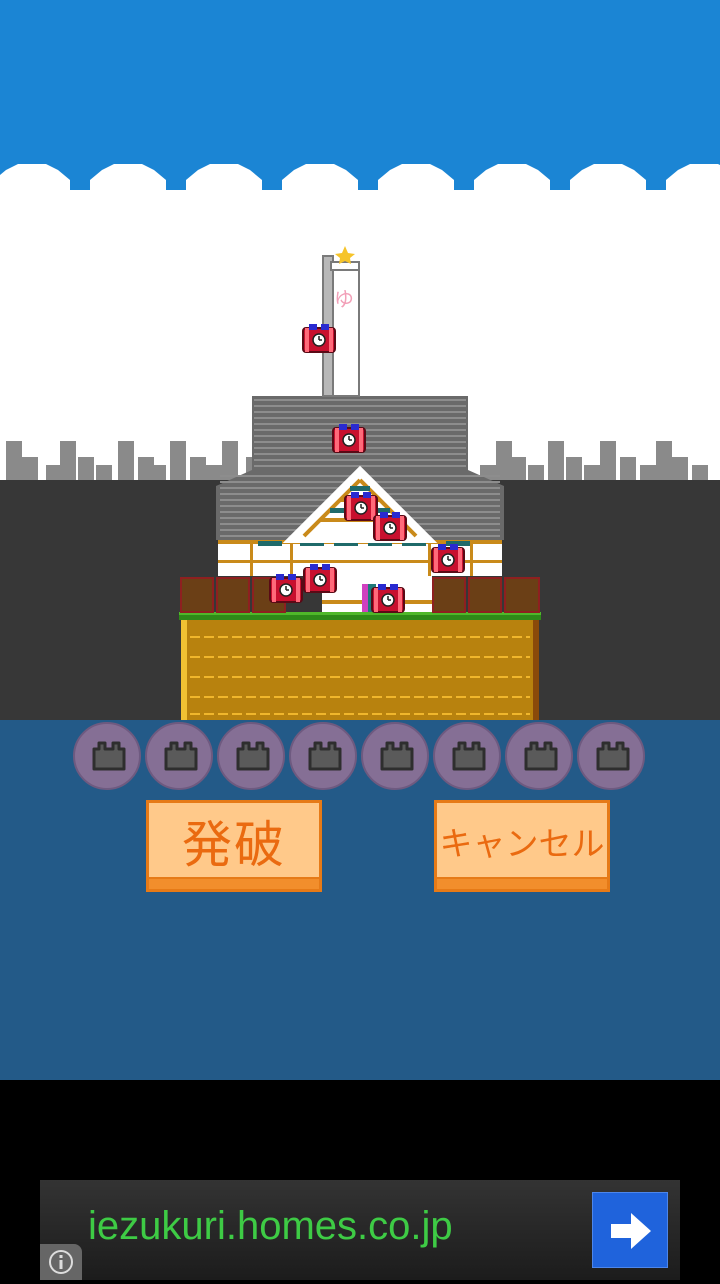 Image resolution: width=720 pixels, height=1284 pixels. I want to click on detonate-label: 発破, so click(234, 845).